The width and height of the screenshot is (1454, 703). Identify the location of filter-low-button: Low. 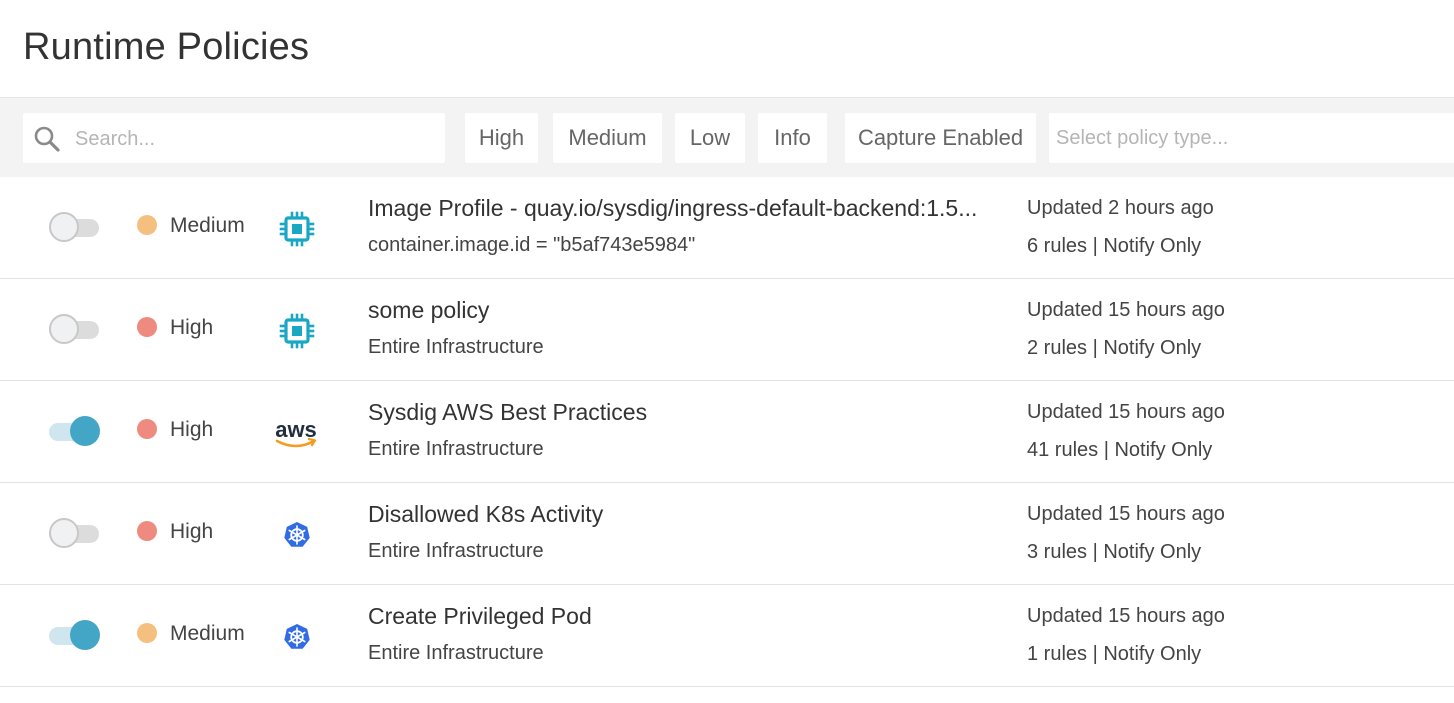
(710, 138).